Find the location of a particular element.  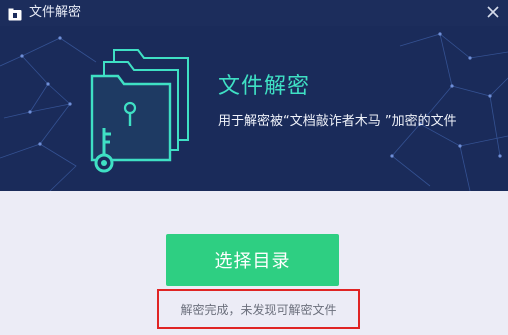

folder-lock-icon is located at coordinates (15, 13).